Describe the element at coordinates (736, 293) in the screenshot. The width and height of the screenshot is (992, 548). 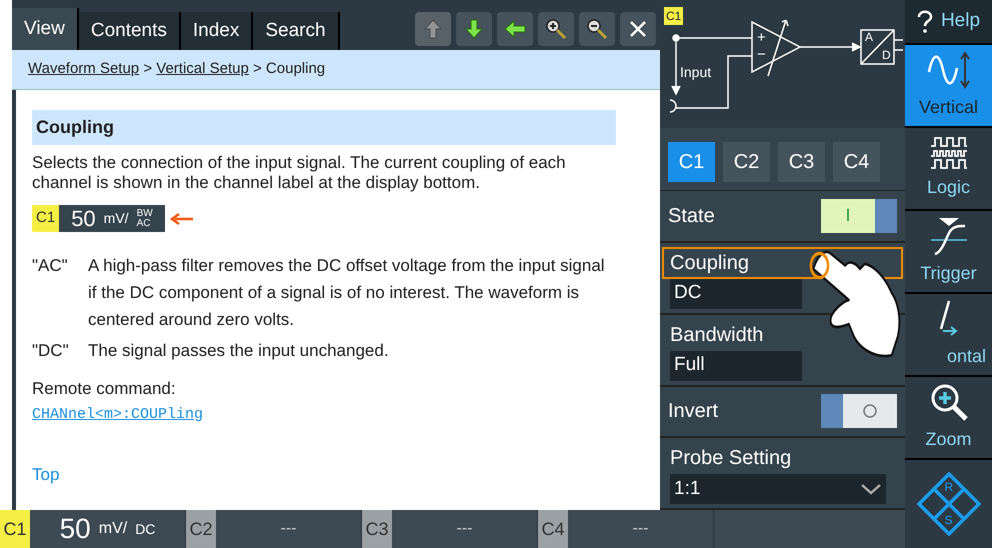
I see `dropdown-field: DC` at that location.